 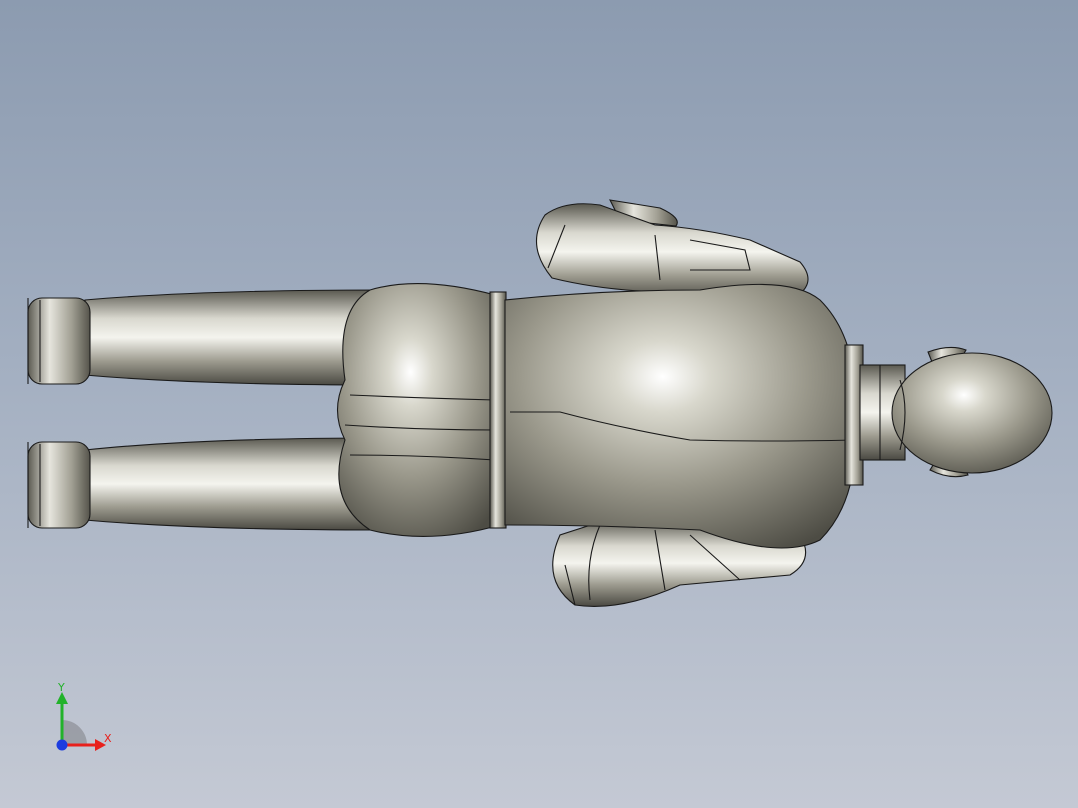 I want to click on leg-upper, so click(x=204, y=337).